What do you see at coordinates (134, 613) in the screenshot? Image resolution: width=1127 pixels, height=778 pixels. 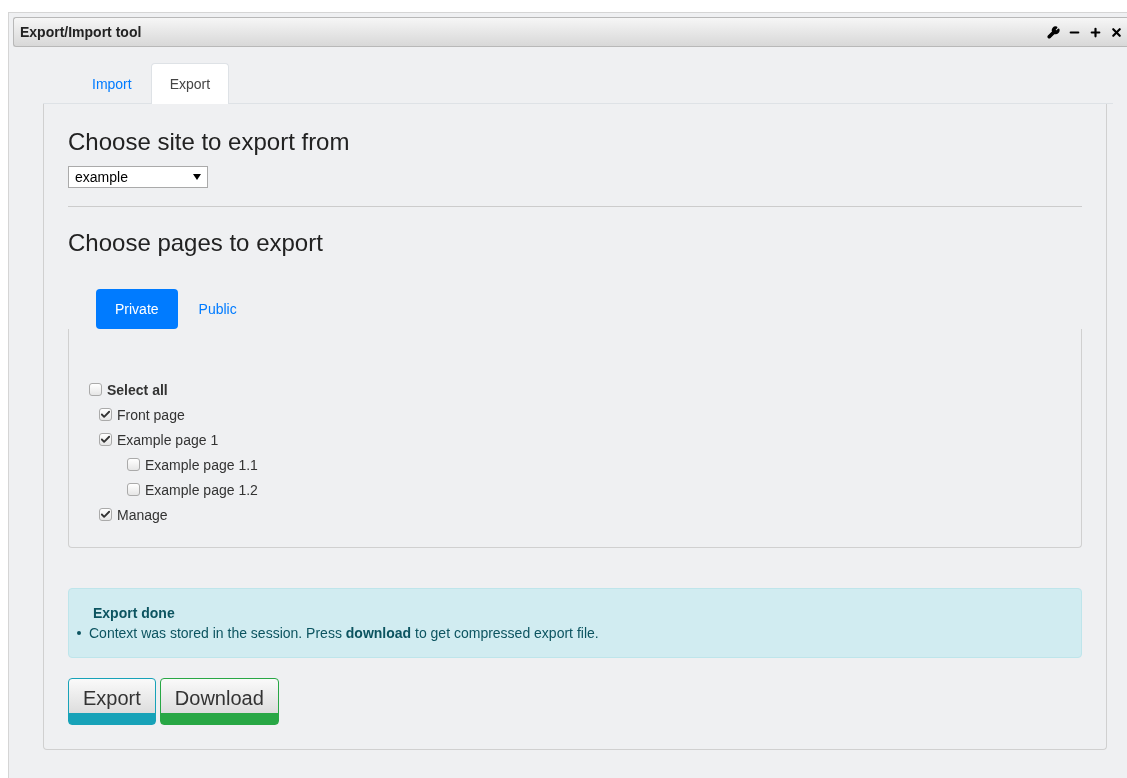 I see `alert-title: Export done` at bounding box center [134, 613].